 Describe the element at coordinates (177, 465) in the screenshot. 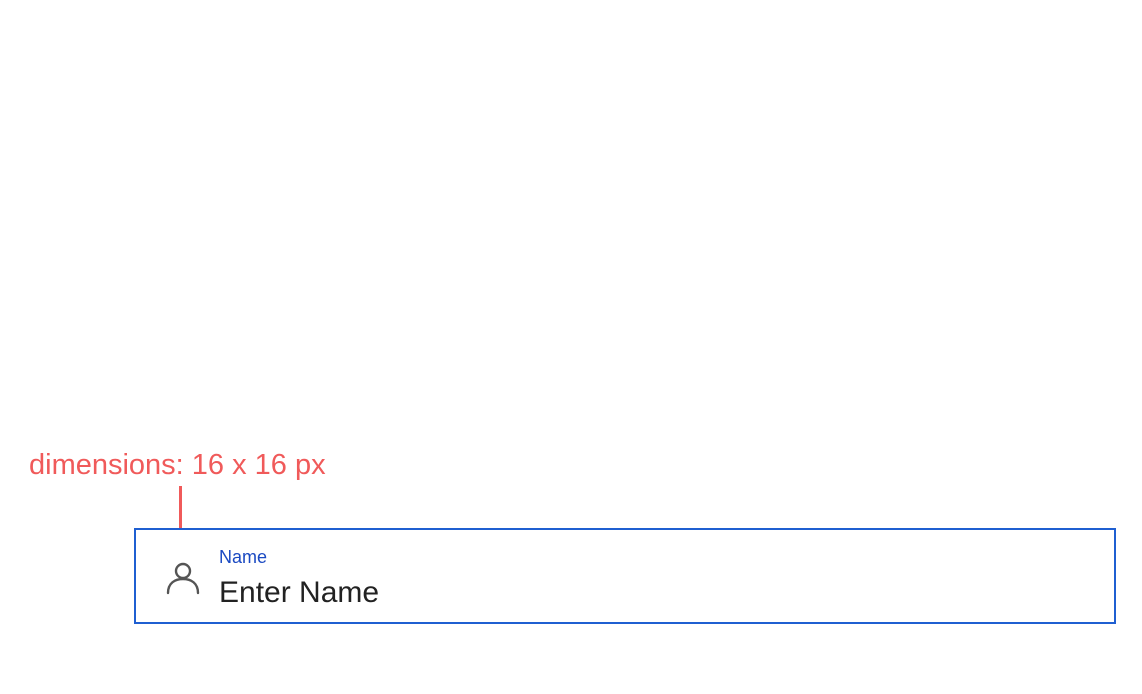

I see `dimension-annotation-label: dimensions: 16 x 16 px` at that location.